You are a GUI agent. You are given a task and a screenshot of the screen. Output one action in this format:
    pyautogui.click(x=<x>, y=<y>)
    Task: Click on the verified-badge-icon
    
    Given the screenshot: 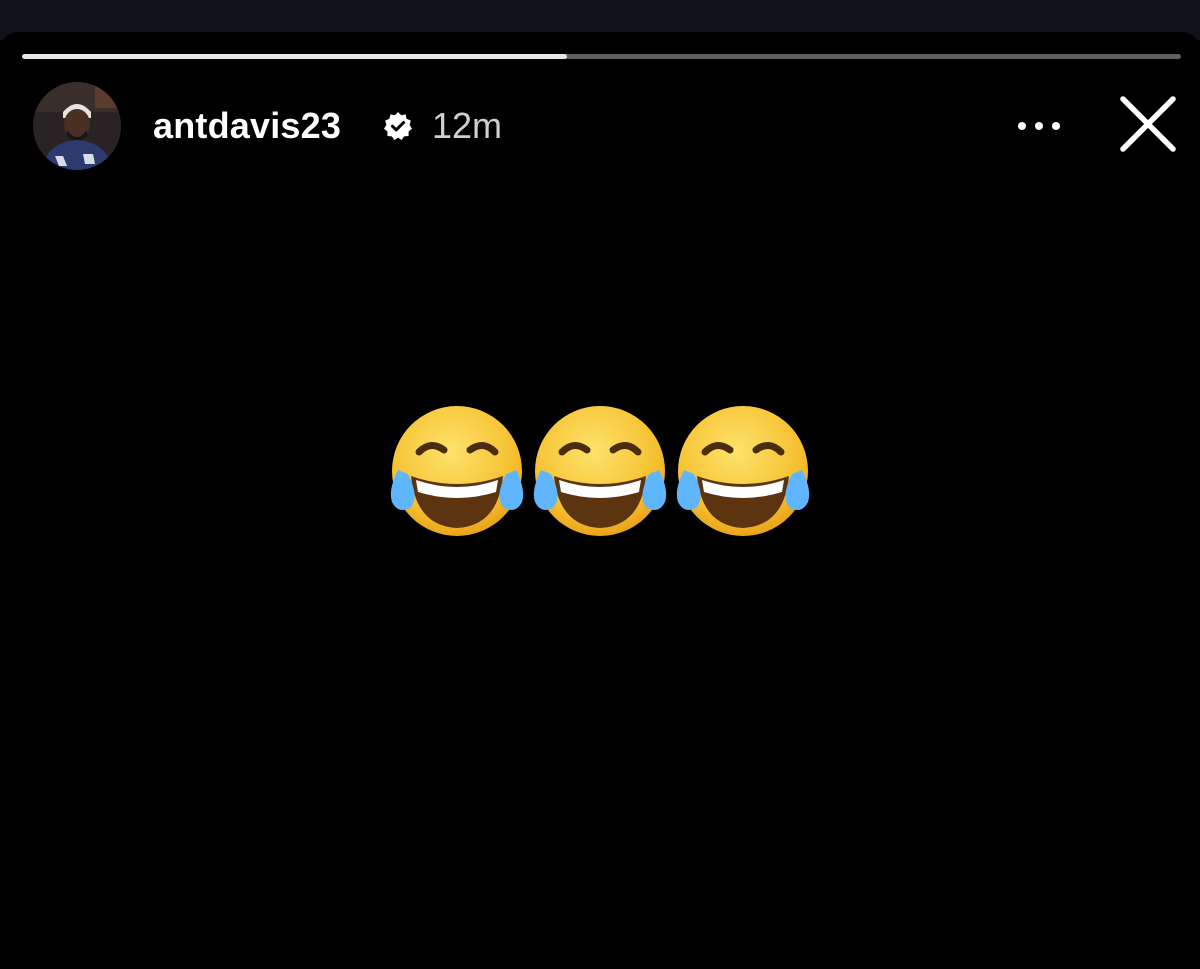 What is the action you would take?
    pyautogui.click(x=398, y=126)
    